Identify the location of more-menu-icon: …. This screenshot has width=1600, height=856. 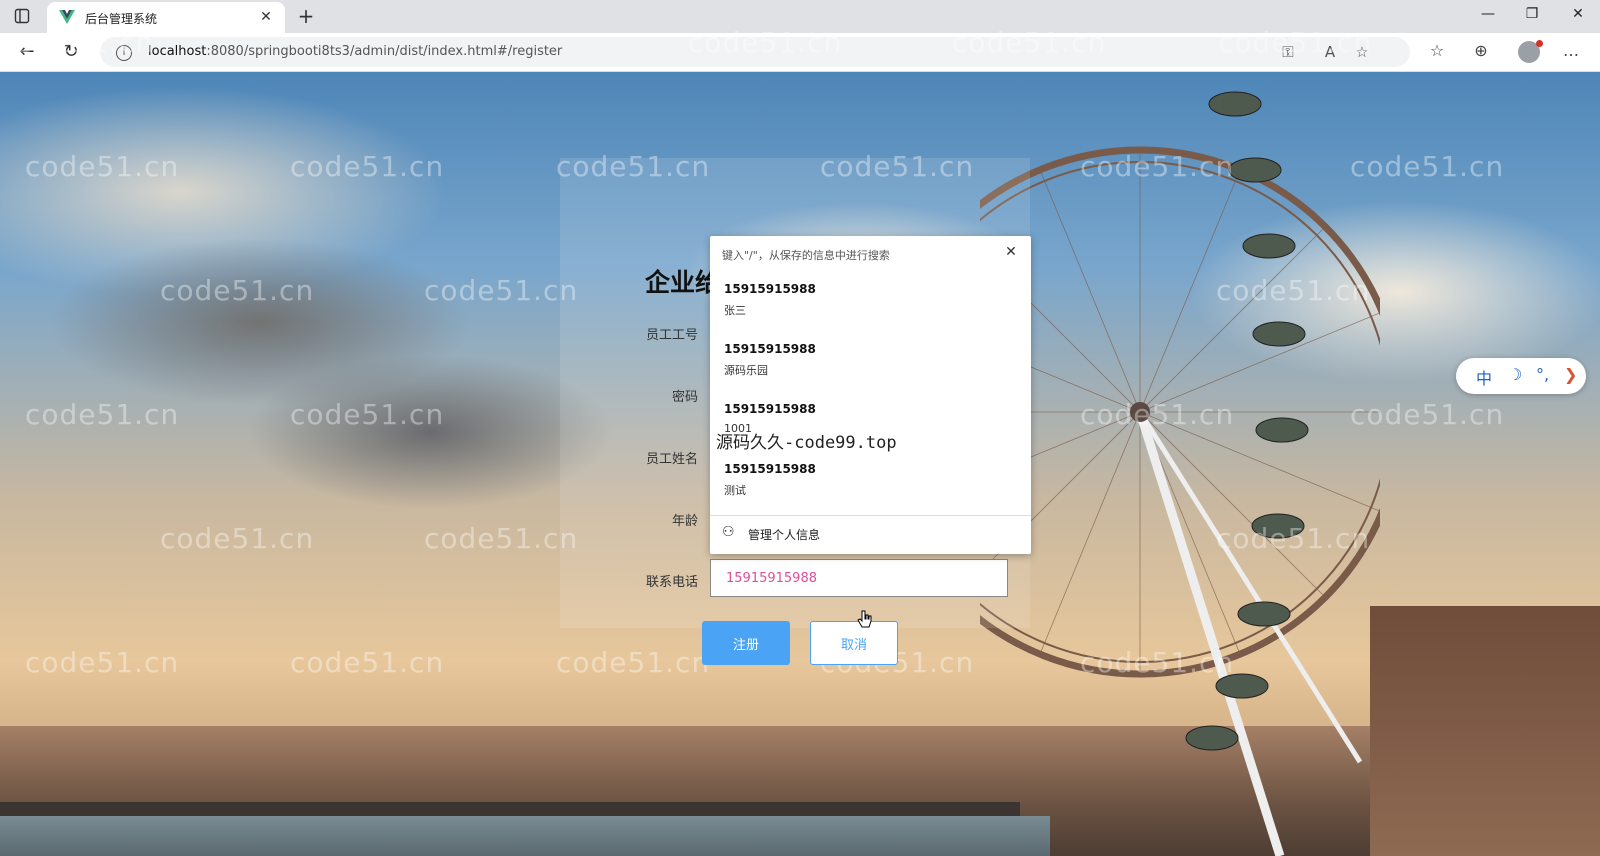
(1571, 50).